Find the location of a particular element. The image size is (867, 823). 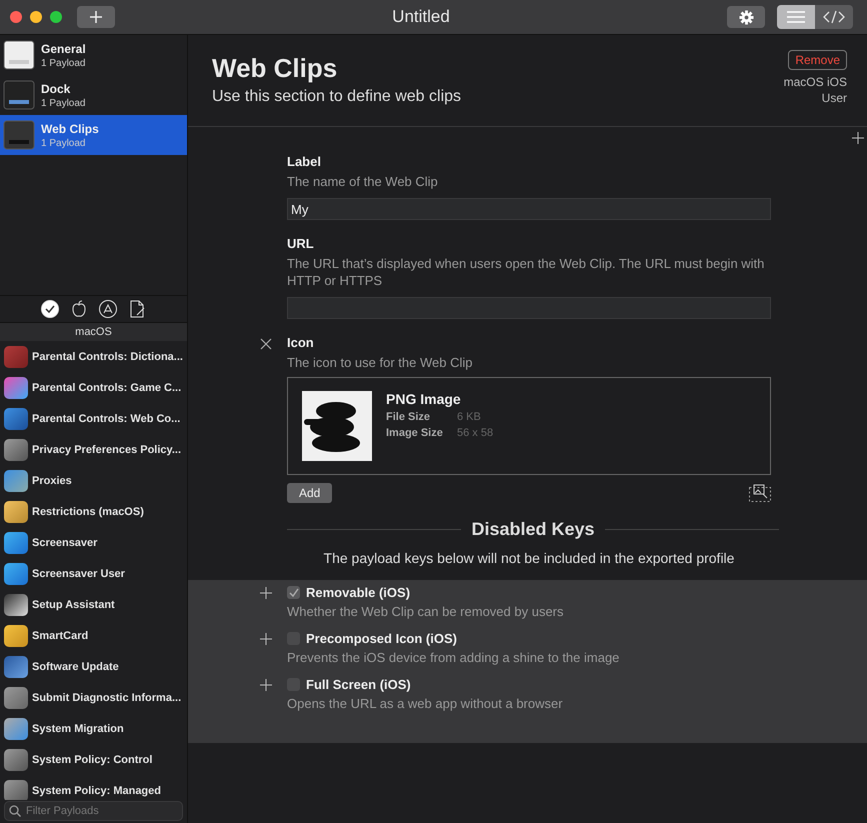

payload-name: Dock is located at coordinates (56, 89).